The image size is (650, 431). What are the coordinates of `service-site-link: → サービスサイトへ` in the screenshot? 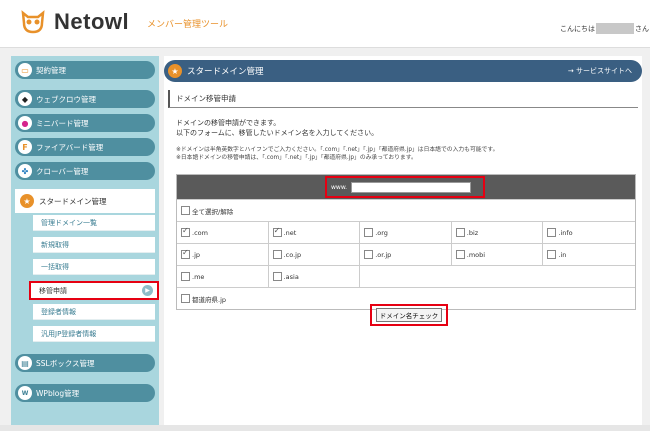 It's located at (600, 71).